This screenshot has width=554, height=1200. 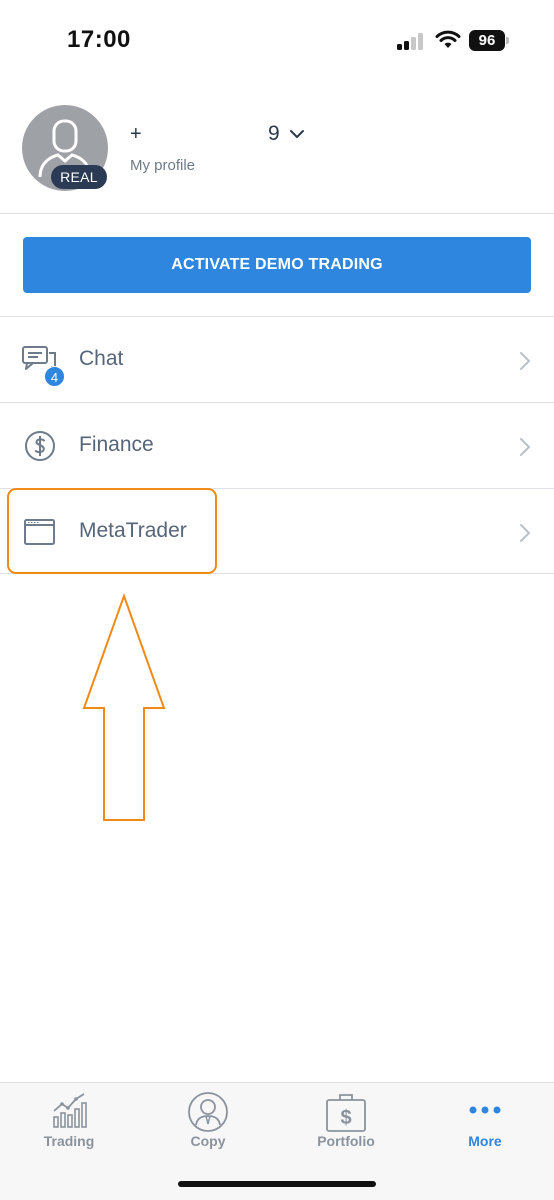 I want to click on battery-icon: 96, so click(x=487, y=40).